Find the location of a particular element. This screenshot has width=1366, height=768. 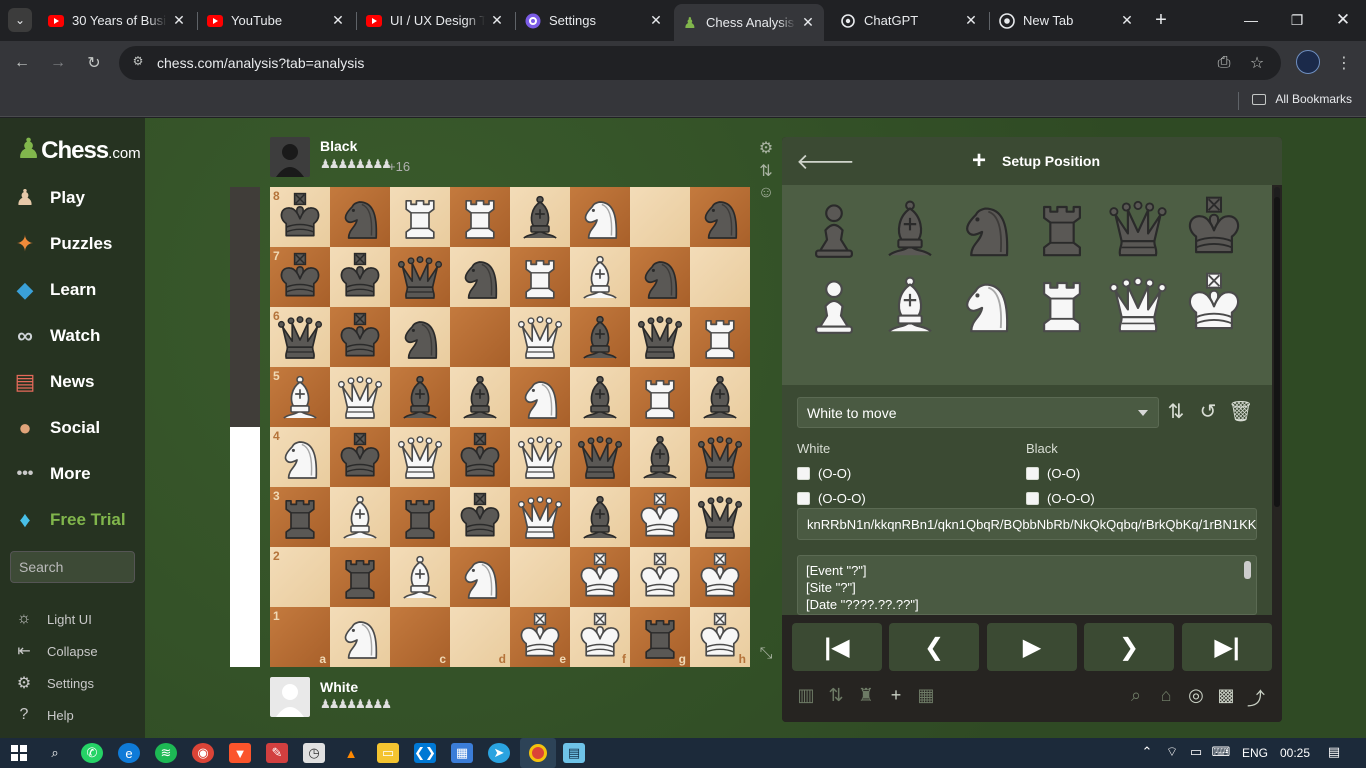

tray-black-king is located at coordinates (1214, 228).